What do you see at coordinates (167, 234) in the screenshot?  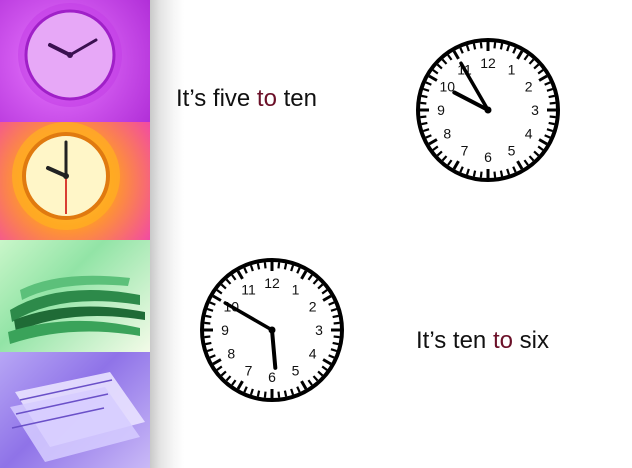 I see `sidebar-shadow-edge` at bounding box center [167, 234].